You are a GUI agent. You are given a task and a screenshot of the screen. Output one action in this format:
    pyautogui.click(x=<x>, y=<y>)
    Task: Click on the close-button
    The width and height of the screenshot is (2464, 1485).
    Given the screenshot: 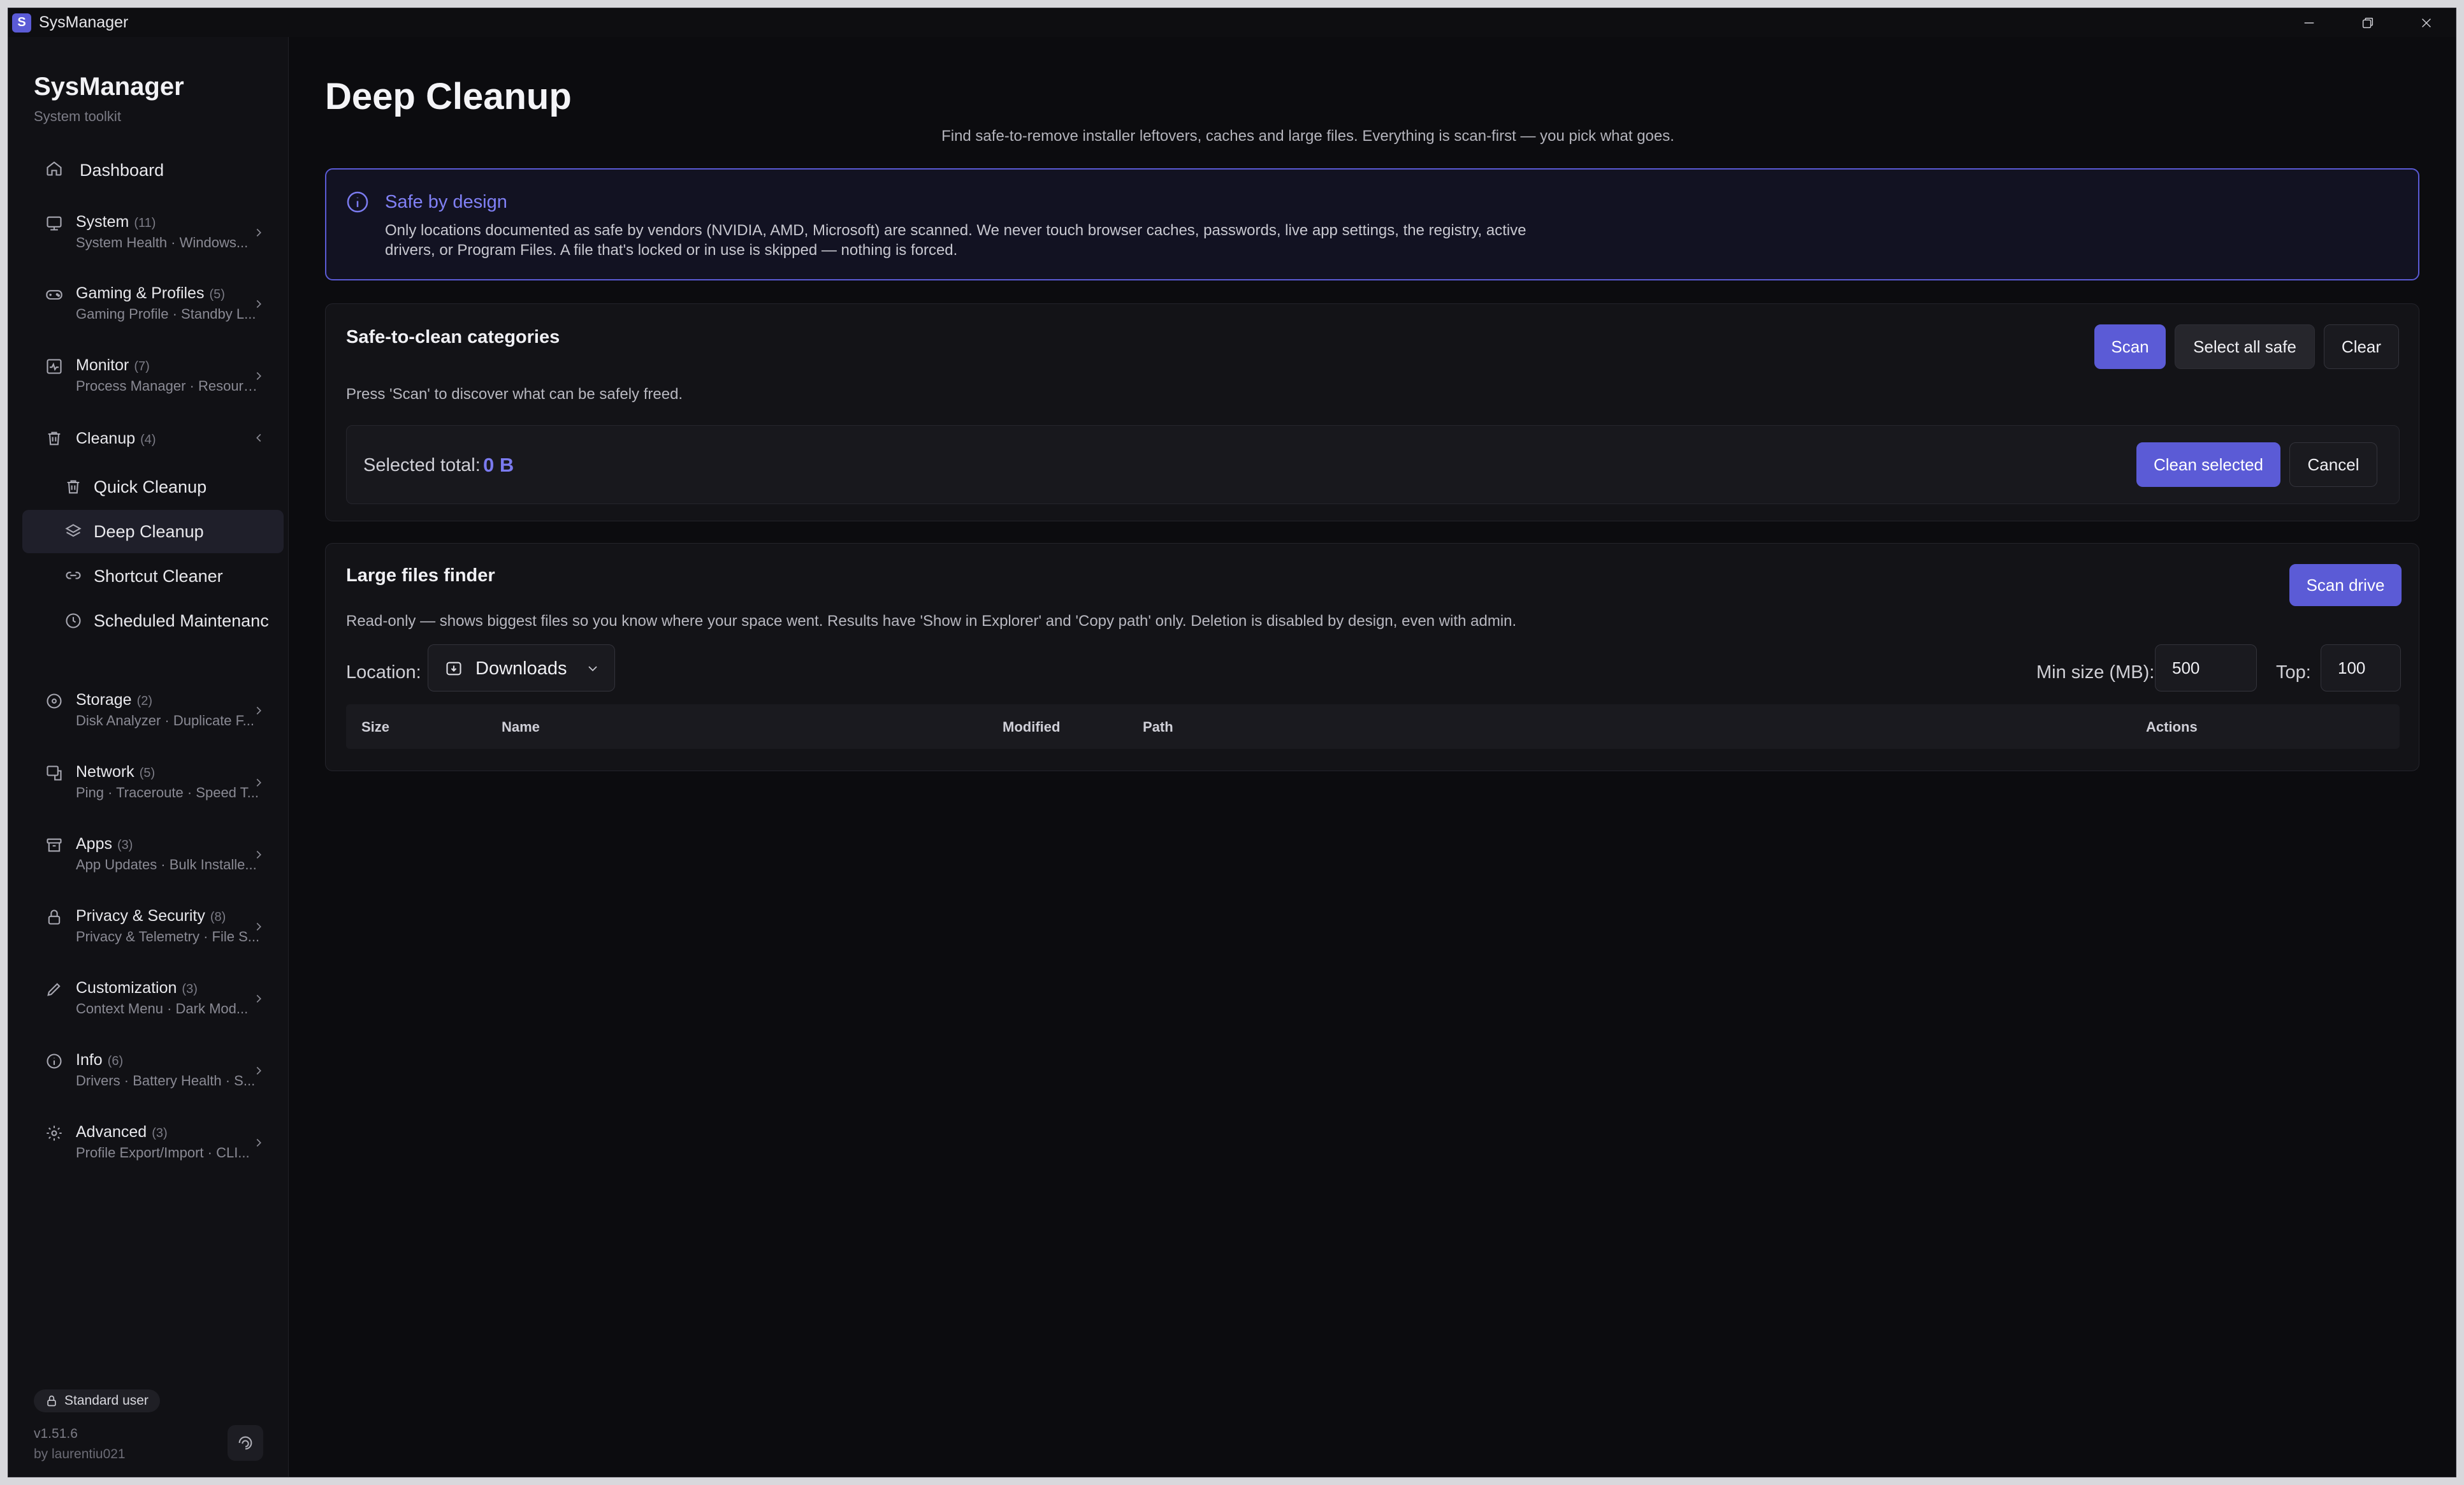 What is the action you would take?
    pyautogui.click(x=2427, y=22)
    